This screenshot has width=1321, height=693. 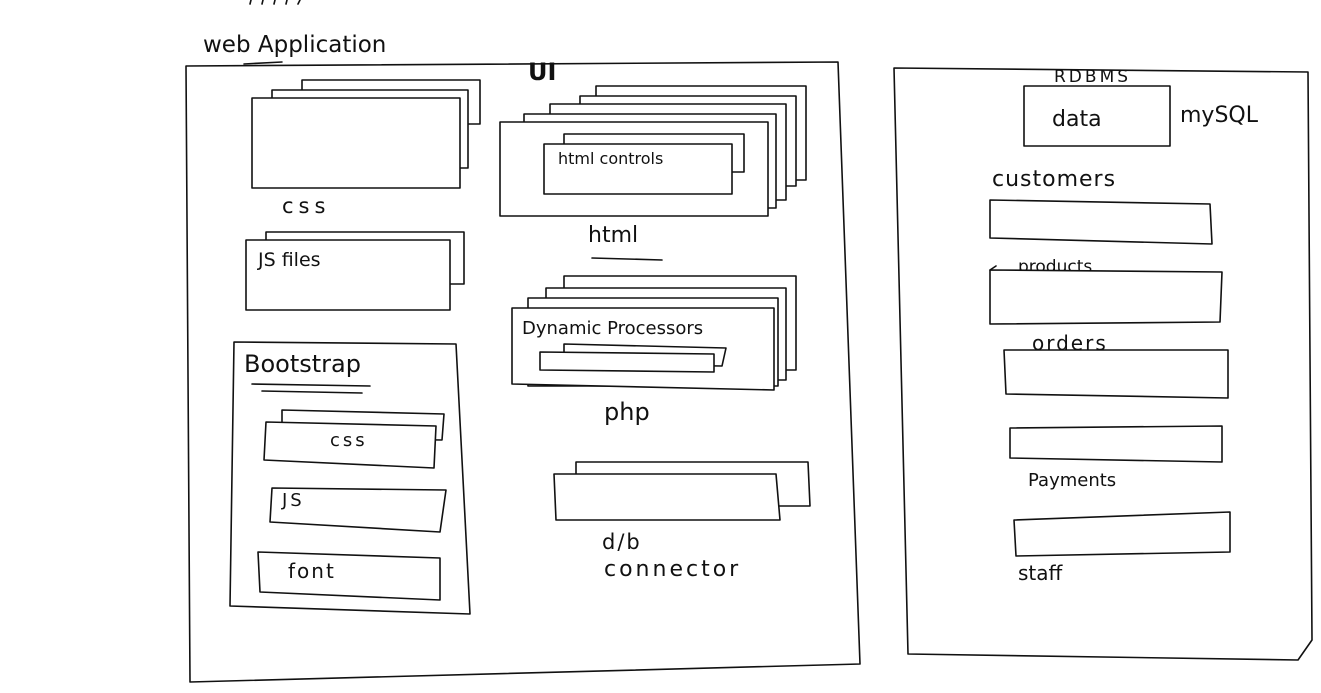 I want to click on css-label: css, so click(x=306, y=206).